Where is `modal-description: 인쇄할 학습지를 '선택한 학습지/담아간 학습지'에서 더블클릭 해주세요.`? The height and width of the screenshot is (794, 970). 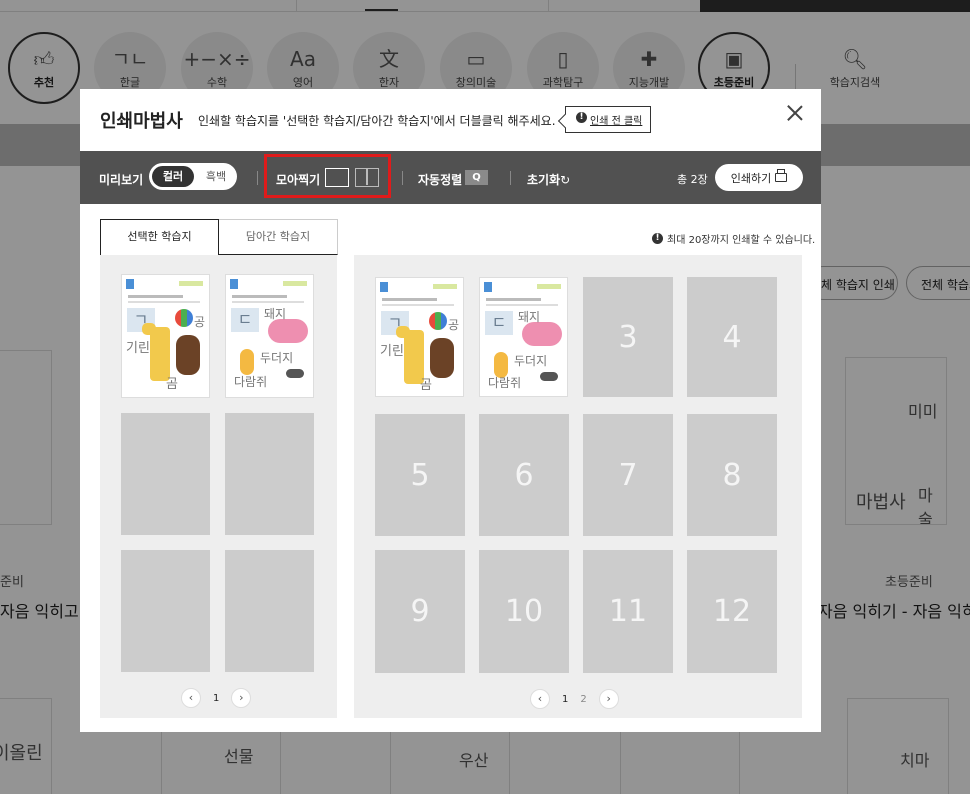
modal-description: 인쇄할 학습지를 '선택한 학습지/담아간 학습지'에서 더블클릭 해주세요. is located at coordinates (377, 121).